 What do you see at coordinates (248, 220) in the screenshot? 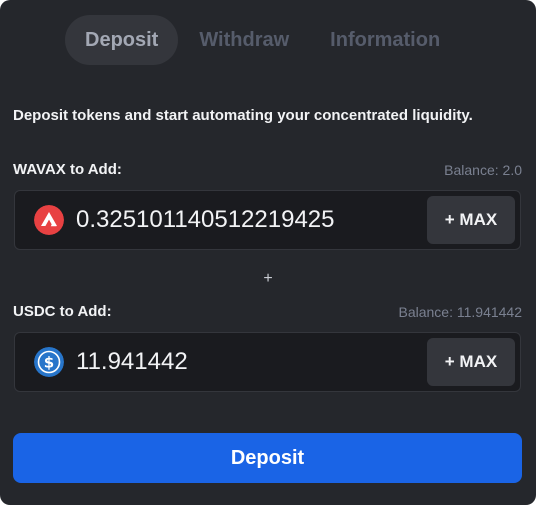
I see `wavax-amount-input` at bounding box center [248, 220].